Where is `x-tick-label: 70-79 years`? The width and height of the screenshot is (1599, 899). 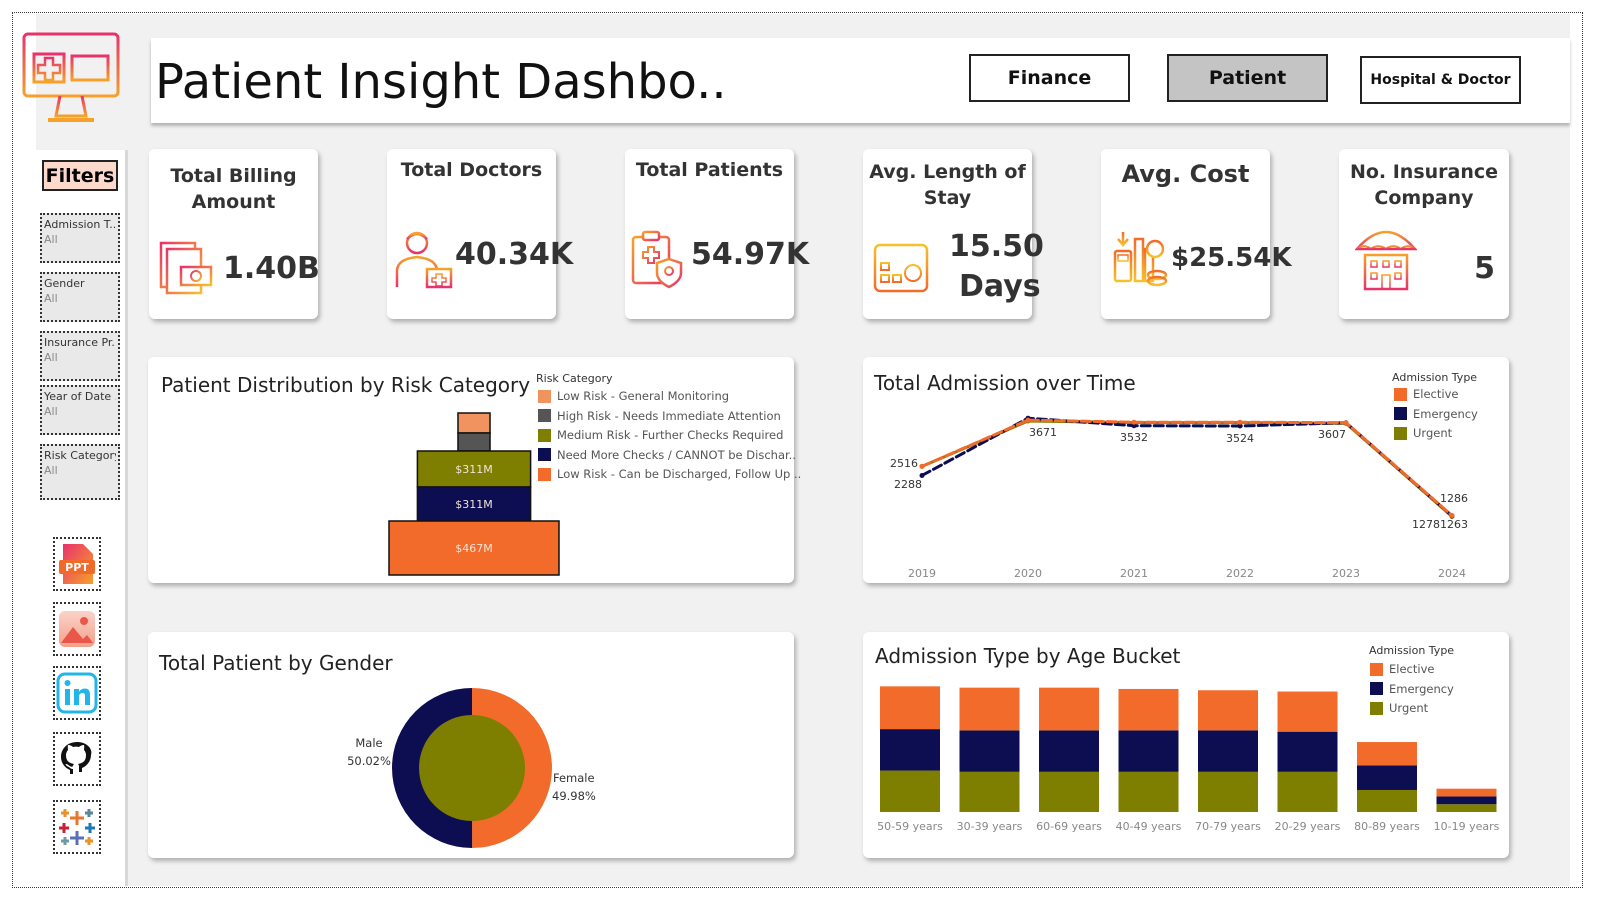
x-tick-label: 70-79 years is located at coordinates (1228, 826).